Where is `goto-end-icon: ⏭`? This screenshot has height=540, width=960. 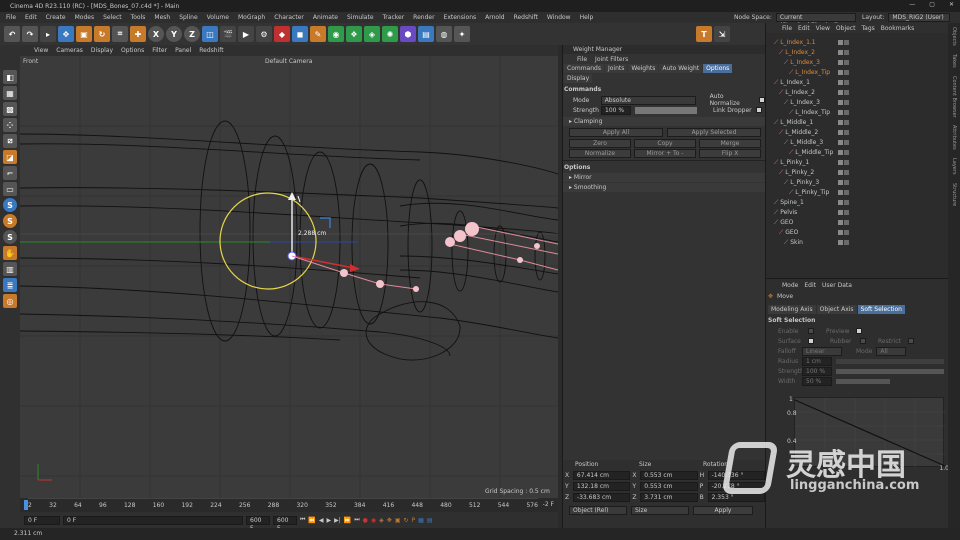
goto-end-icon: ⏭ is located at coordinates (356, 520).